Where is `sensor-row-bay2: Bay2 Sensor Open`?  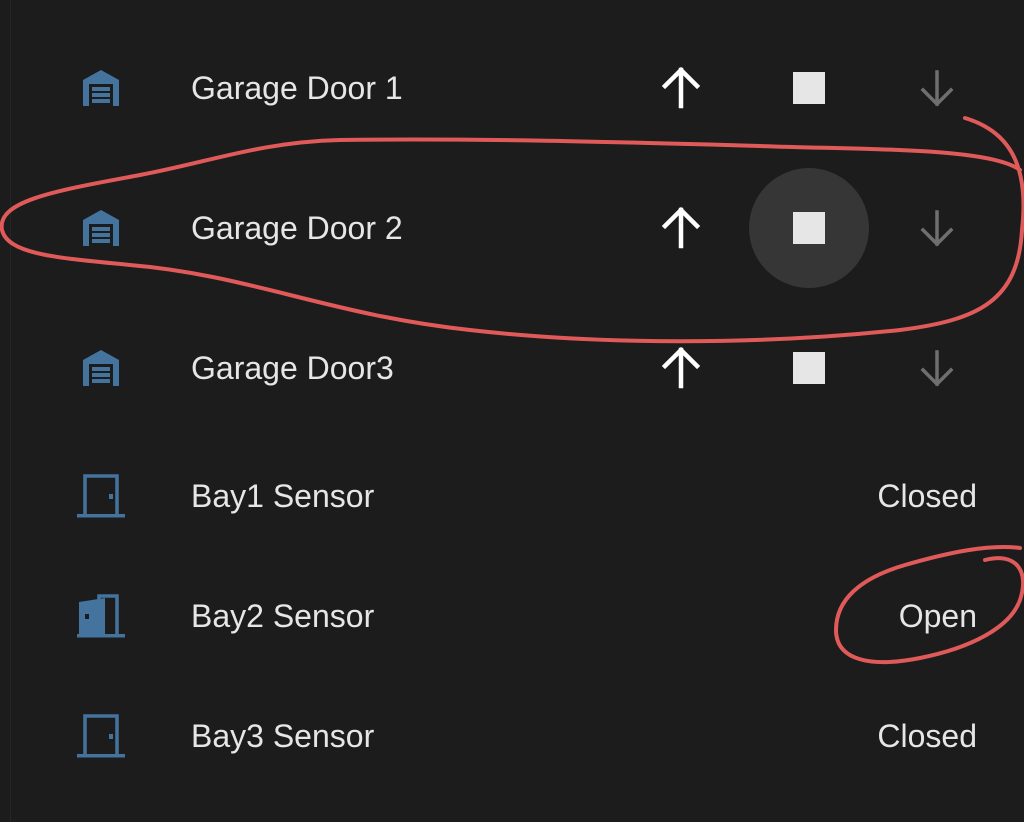 sensor-row-bay2: Bay2 Sensor Open is located at coordinates (517, 616).